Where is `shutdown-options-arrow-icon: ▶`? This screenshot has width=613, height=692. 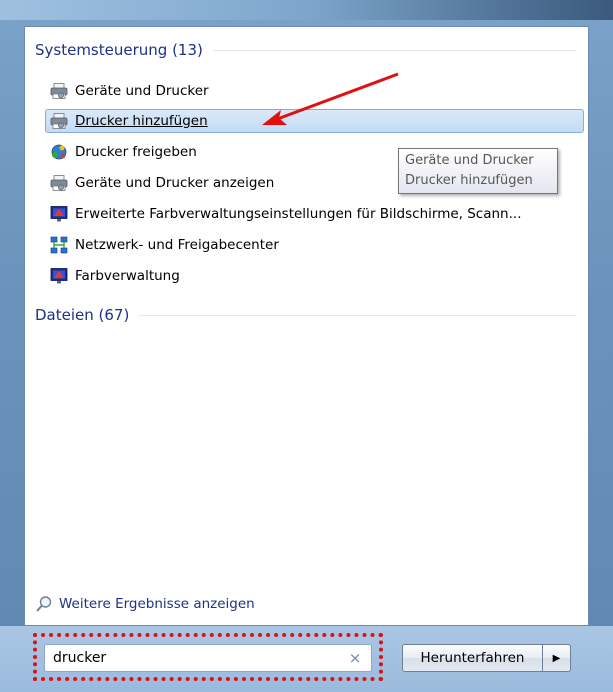 shutdown-options-arrow-icon: ▶ is located at coordinates (557, 658).